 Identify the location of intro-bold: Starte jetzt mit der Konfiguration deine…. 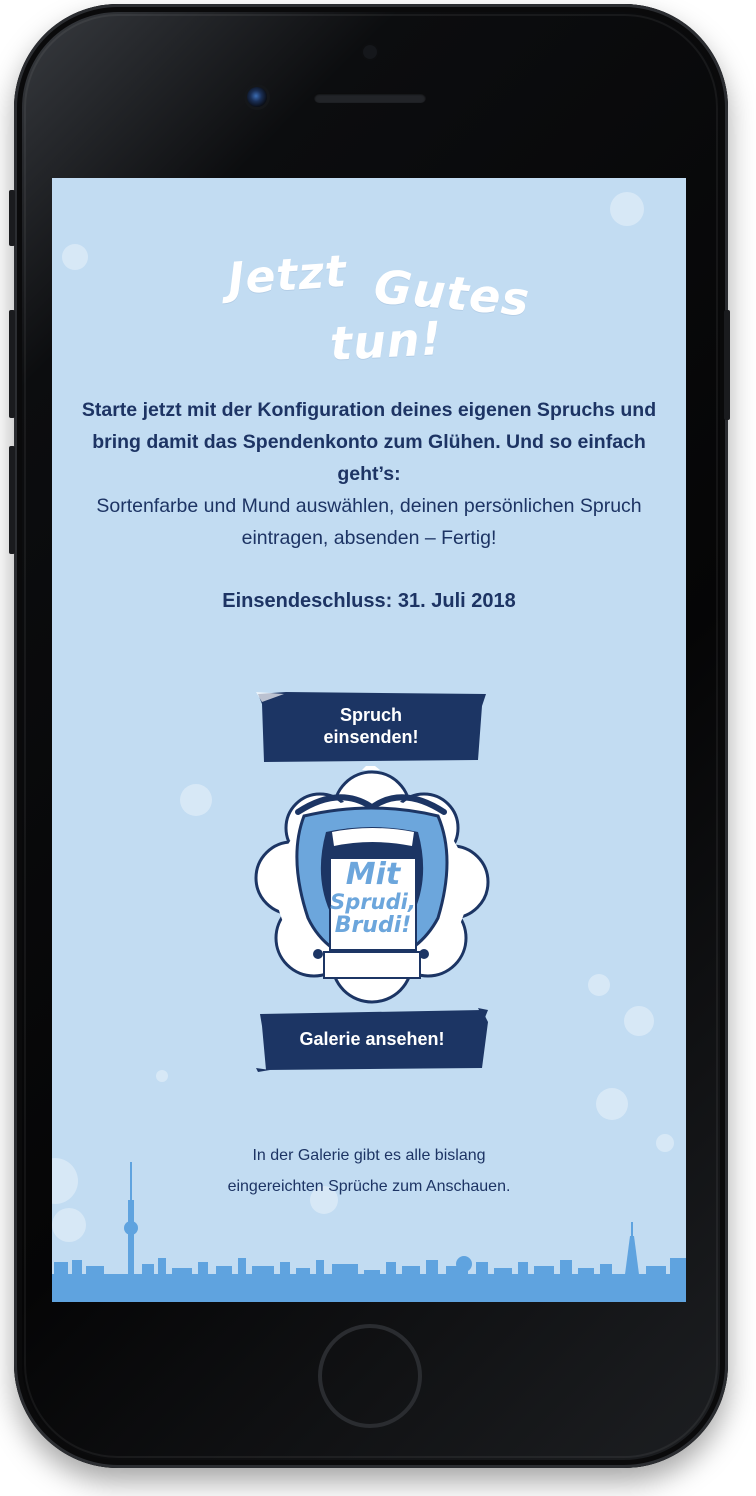
(369, 442).